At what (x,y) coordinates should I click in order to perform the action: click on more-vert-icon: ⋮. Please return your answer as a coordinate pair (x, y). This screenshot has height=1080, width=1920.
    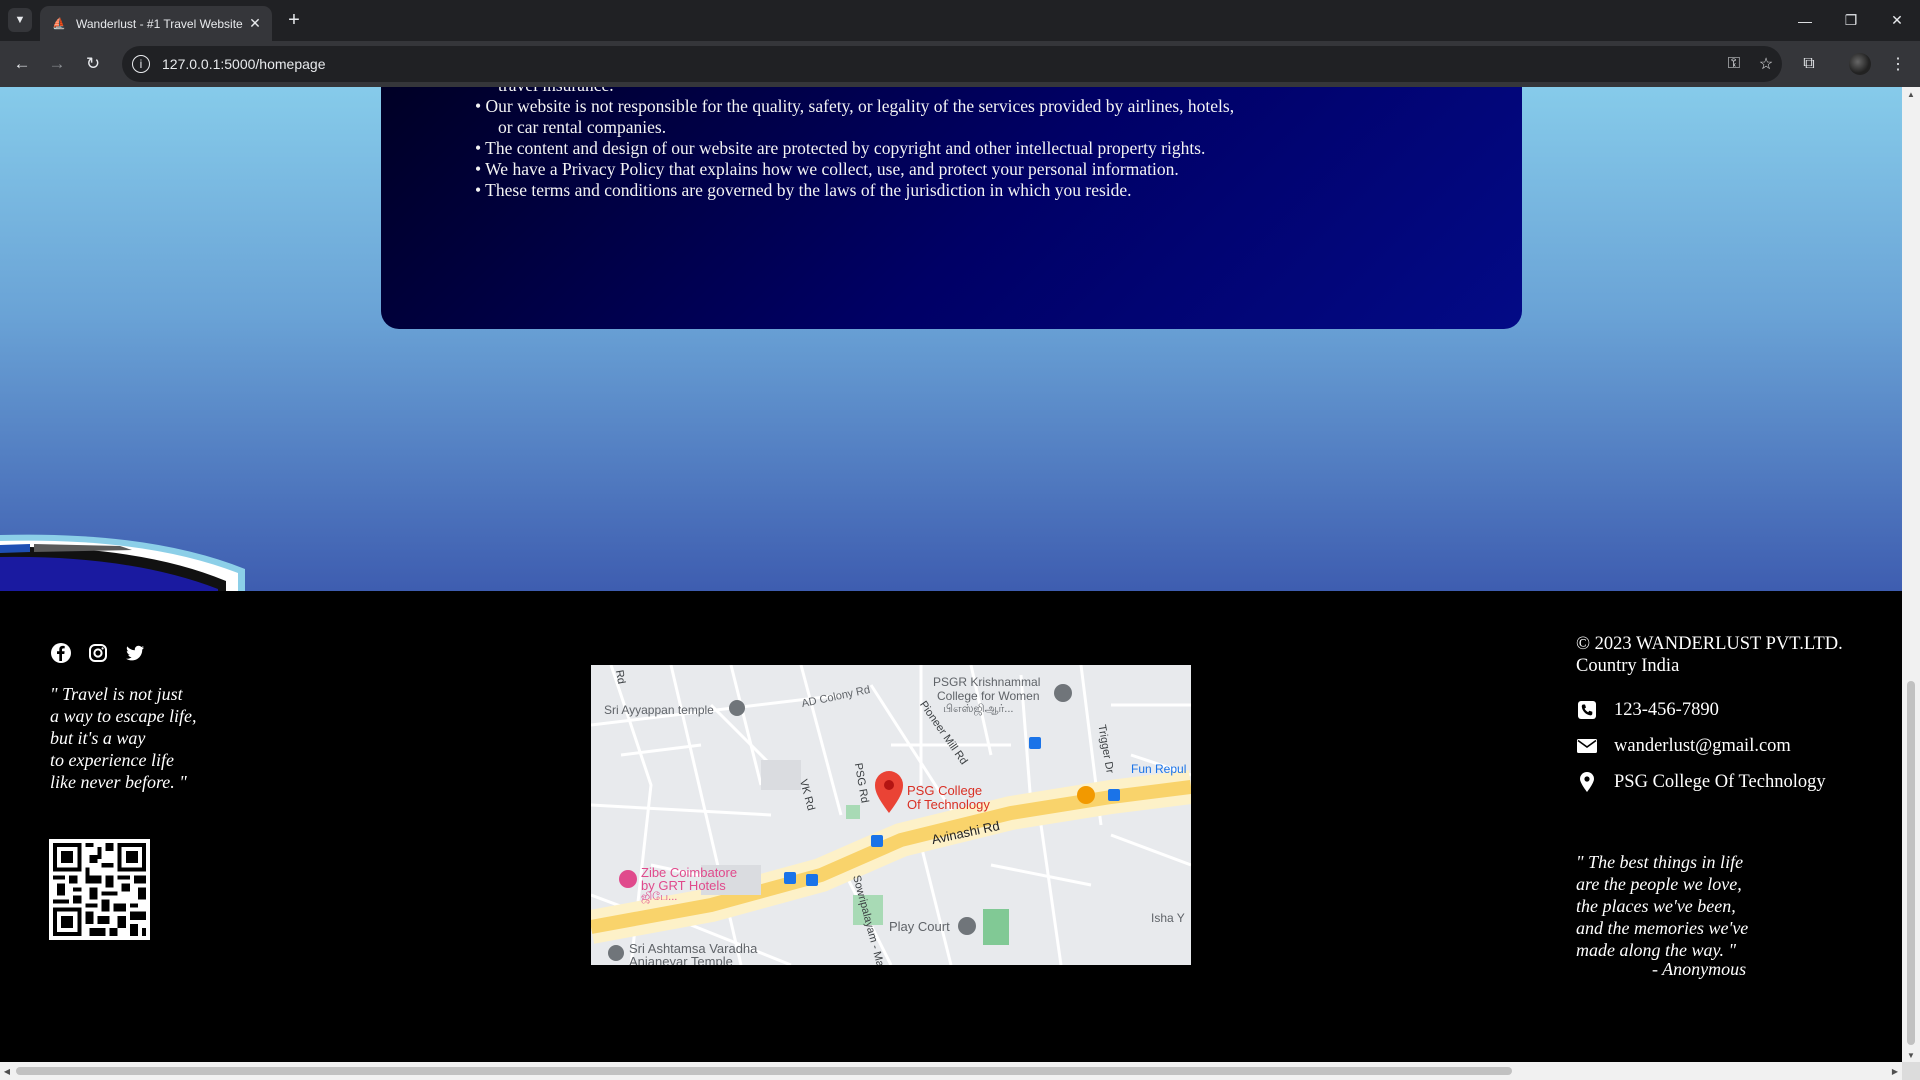
    Looking at the image, I should click on (1898, 64).